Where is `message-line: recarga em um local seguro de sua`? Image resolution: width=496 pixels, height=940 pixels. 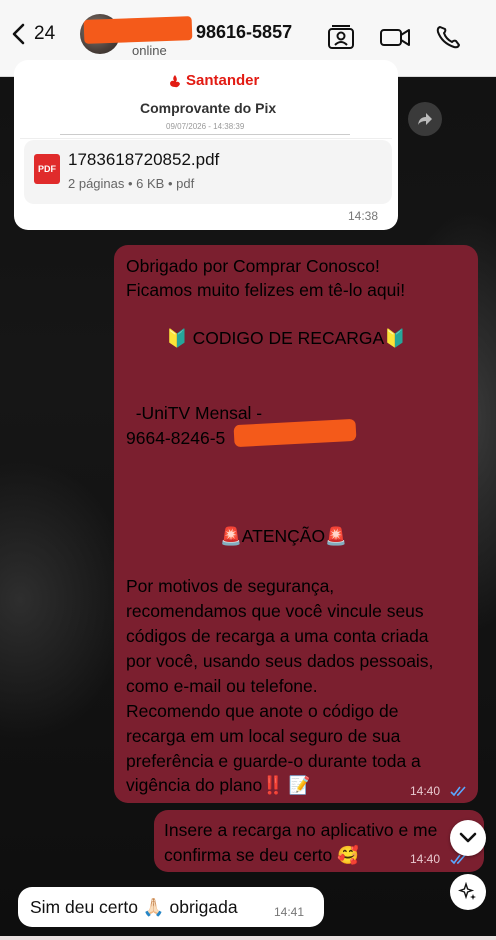
message-line: recarga em um local seguro de sua is located at coordinates (263, 736).